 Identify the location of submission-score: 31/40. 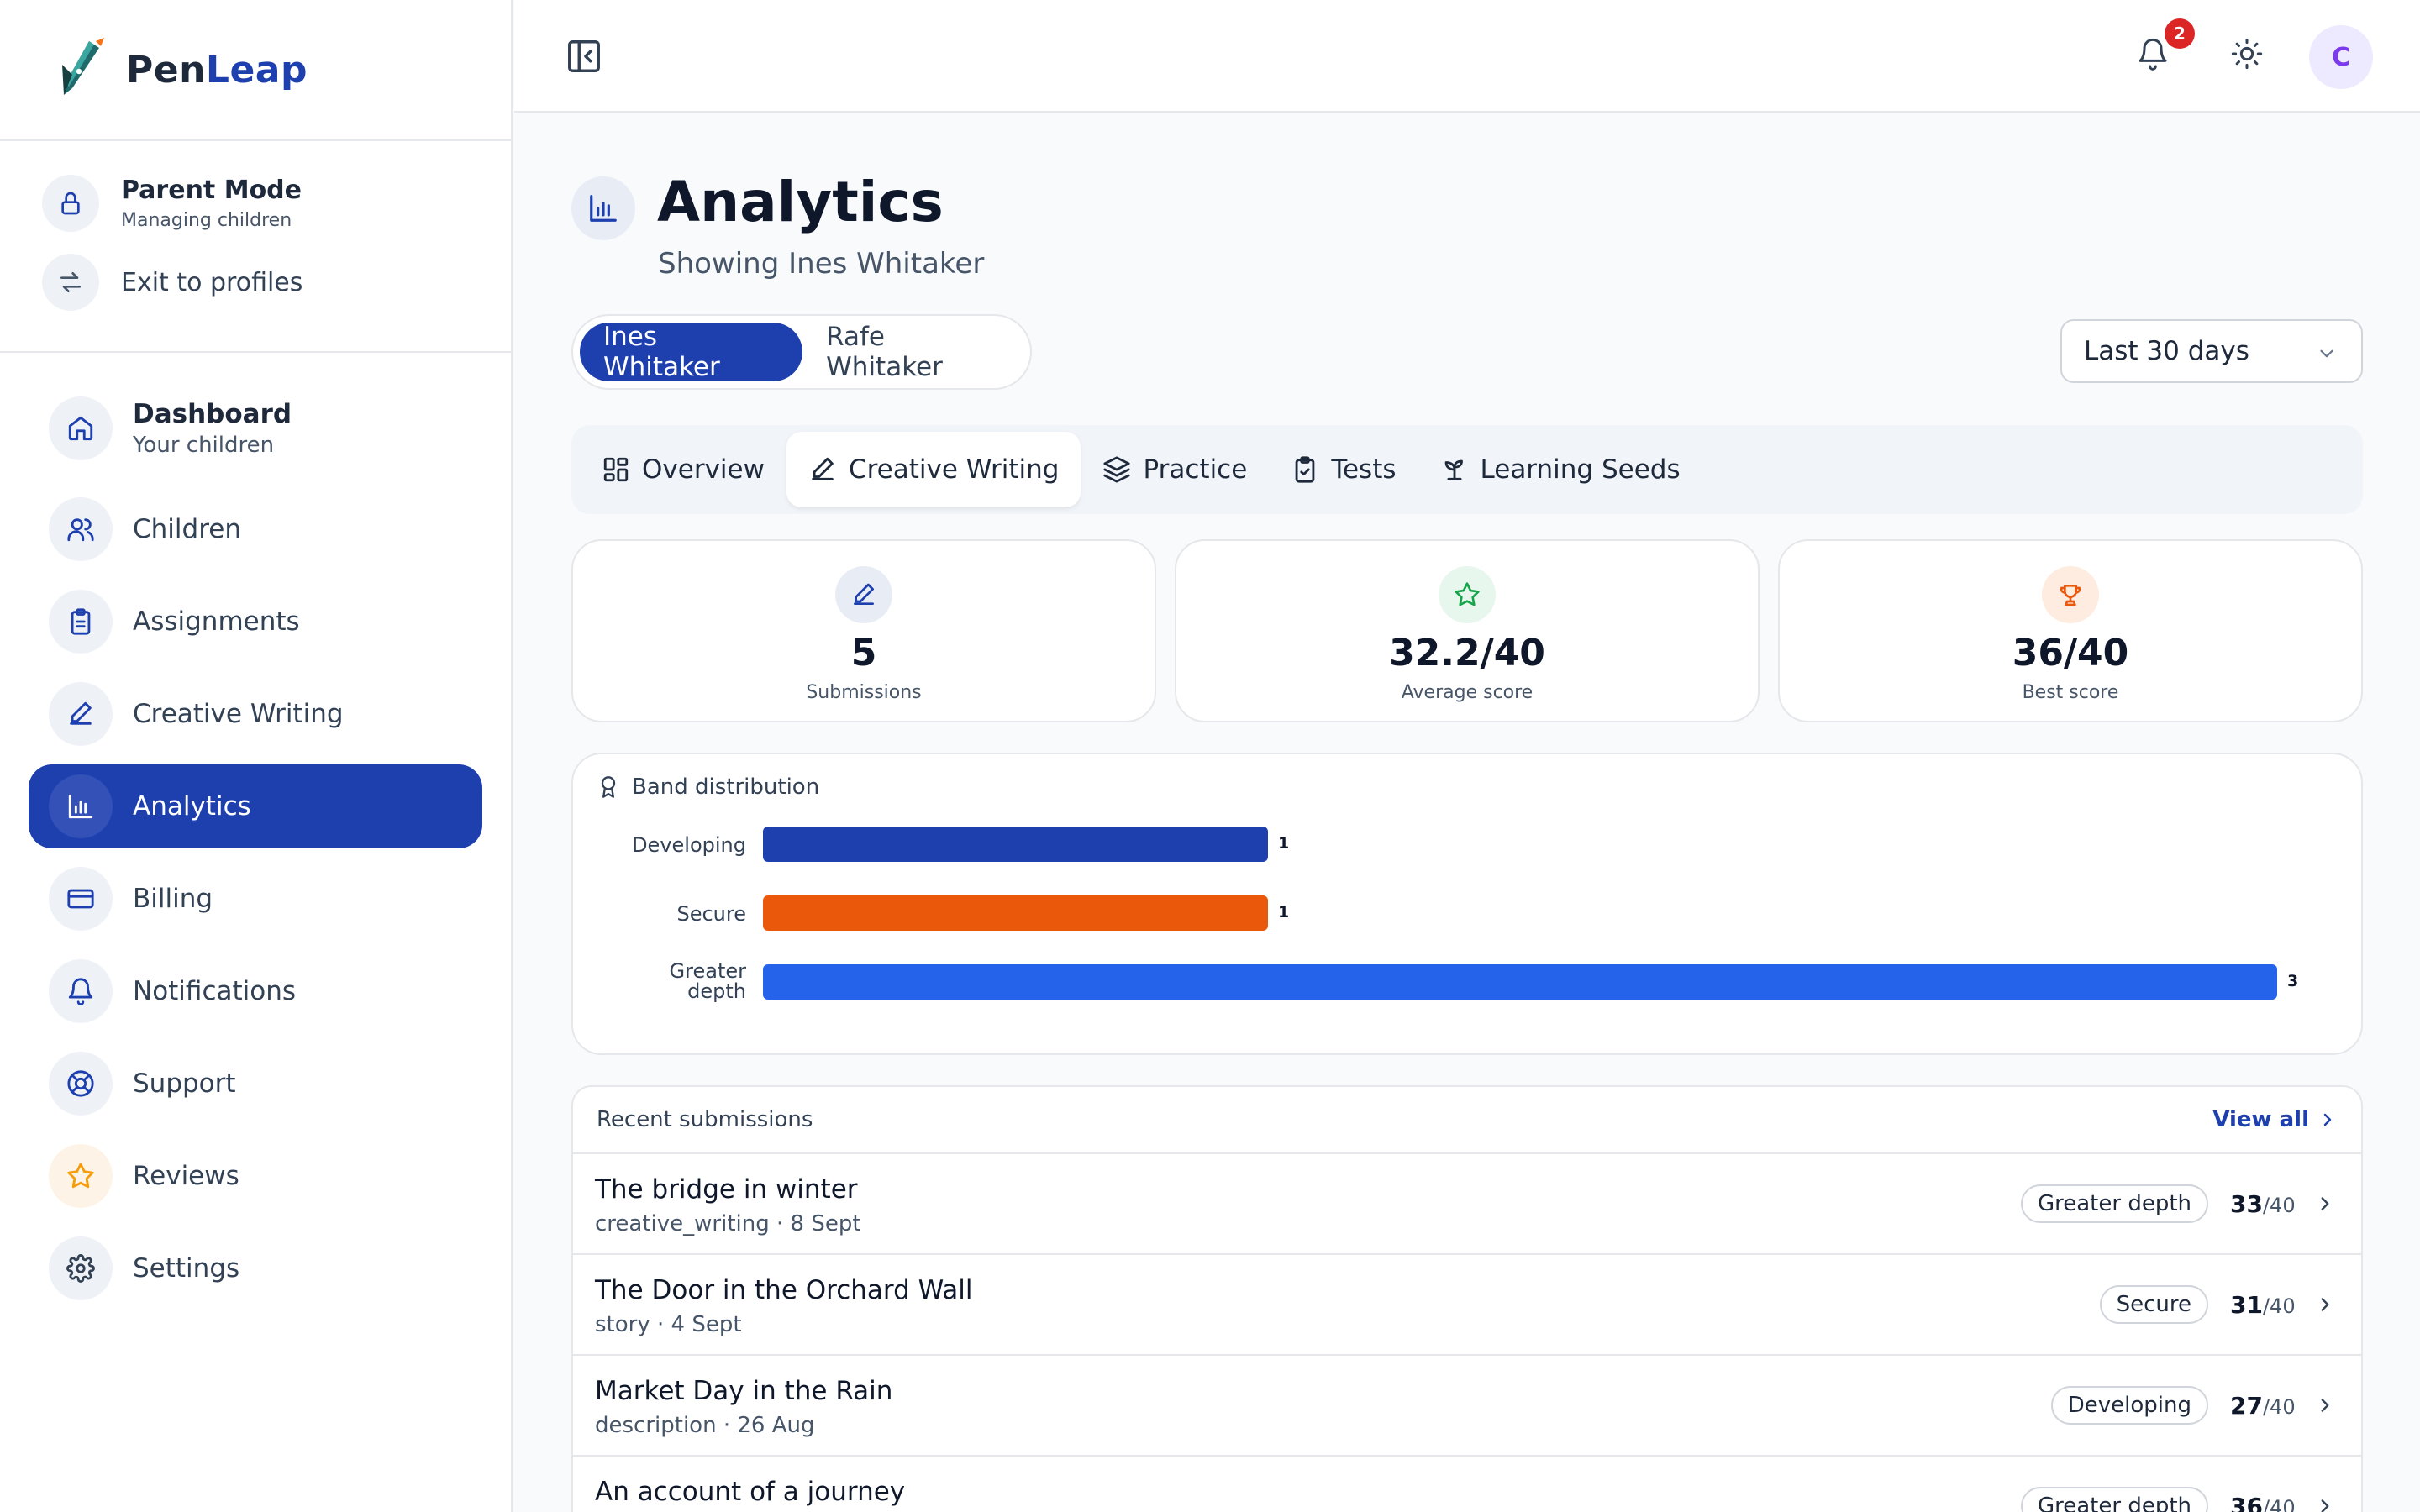
(2268, 1305).